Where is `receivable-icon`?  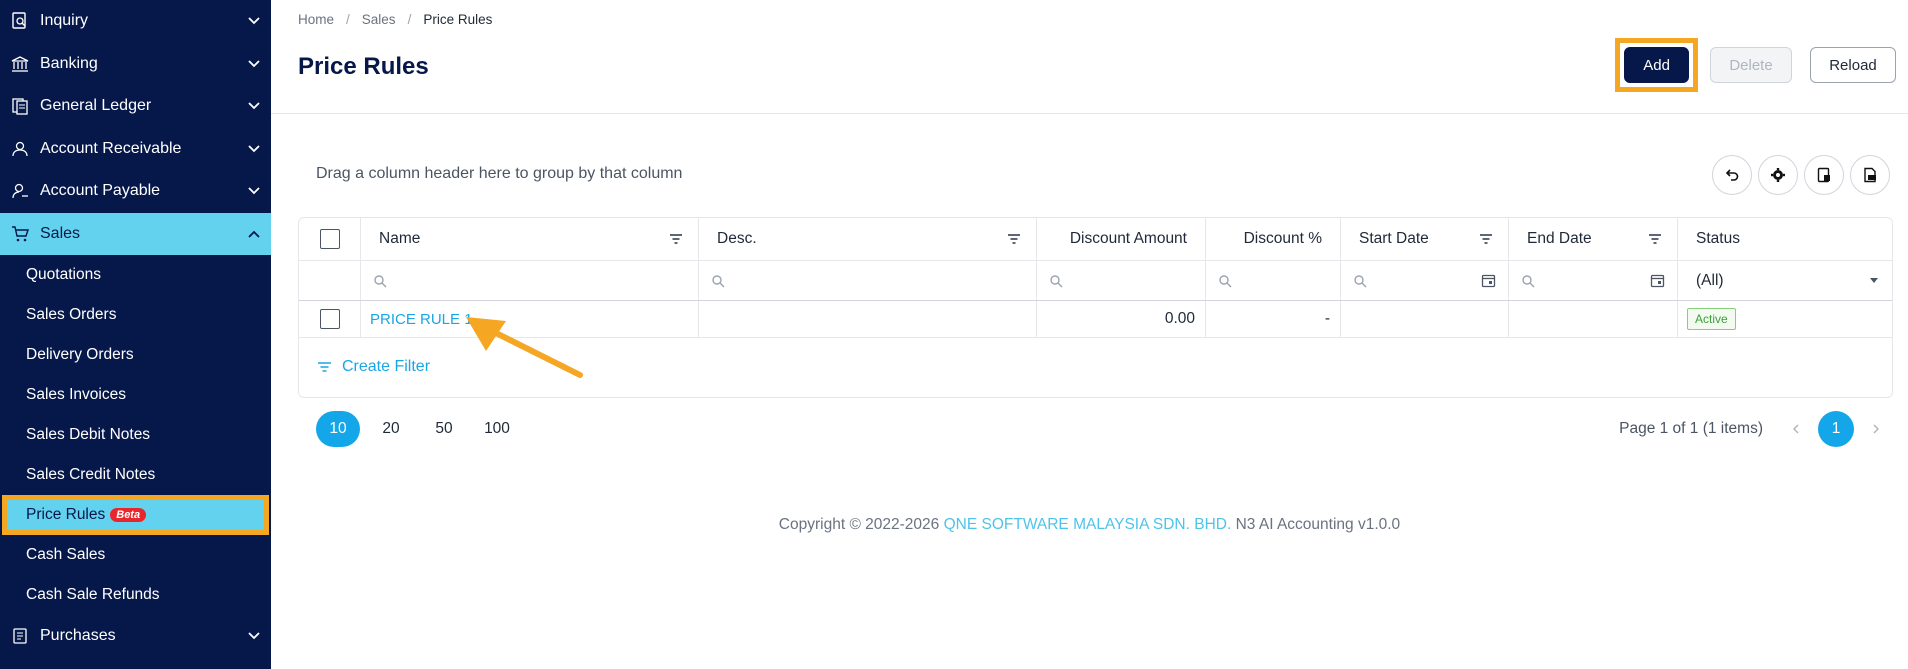 receivable-icon is located at coordinates (20, 149).